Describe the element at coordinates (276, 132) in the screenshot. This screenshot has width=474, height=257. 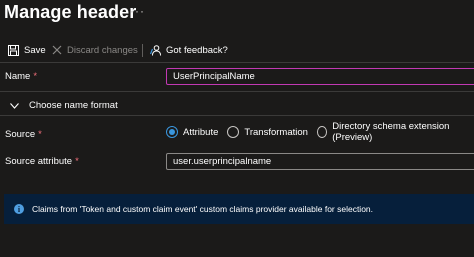
I see `radio-transformation-label: Transformation` at that location.